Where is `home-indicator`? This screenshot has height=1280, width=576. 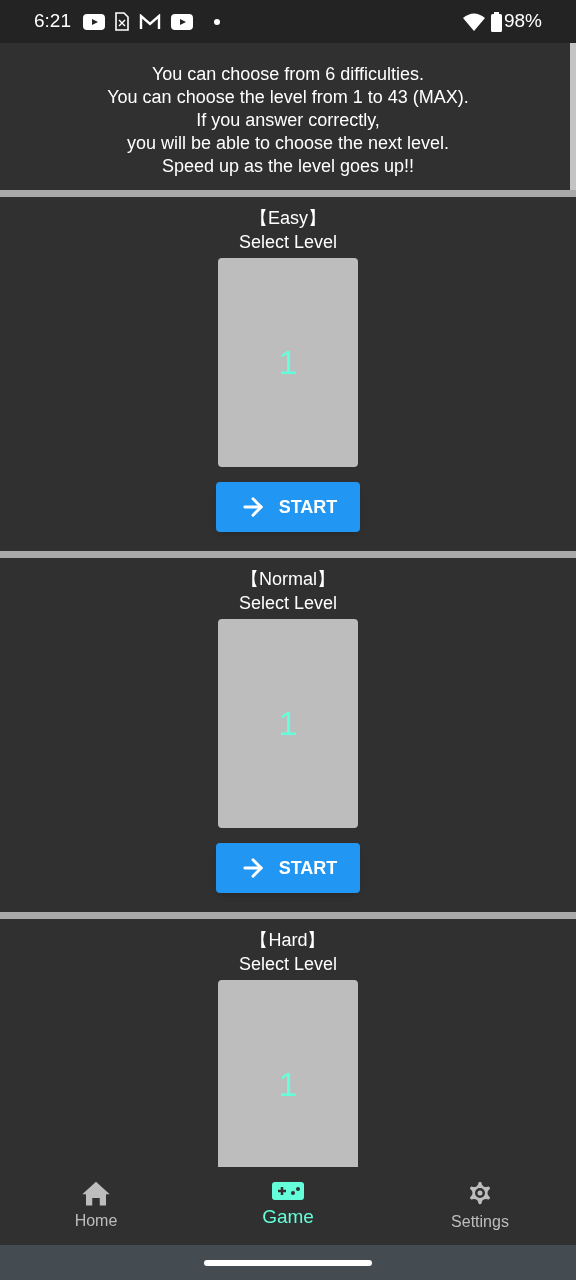 home-indicator is located at coordinates (288, 1262).